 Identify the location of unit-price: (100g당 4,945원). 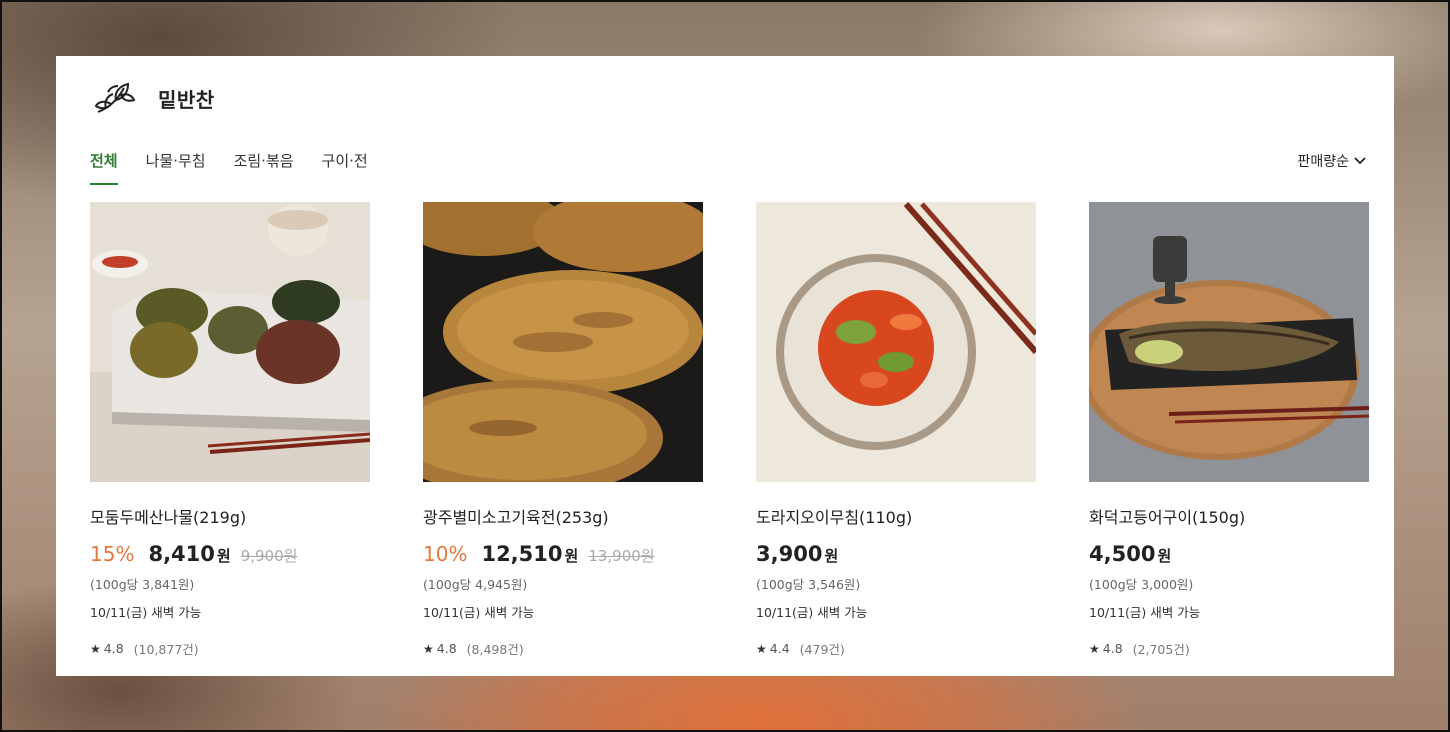
(475, 584).